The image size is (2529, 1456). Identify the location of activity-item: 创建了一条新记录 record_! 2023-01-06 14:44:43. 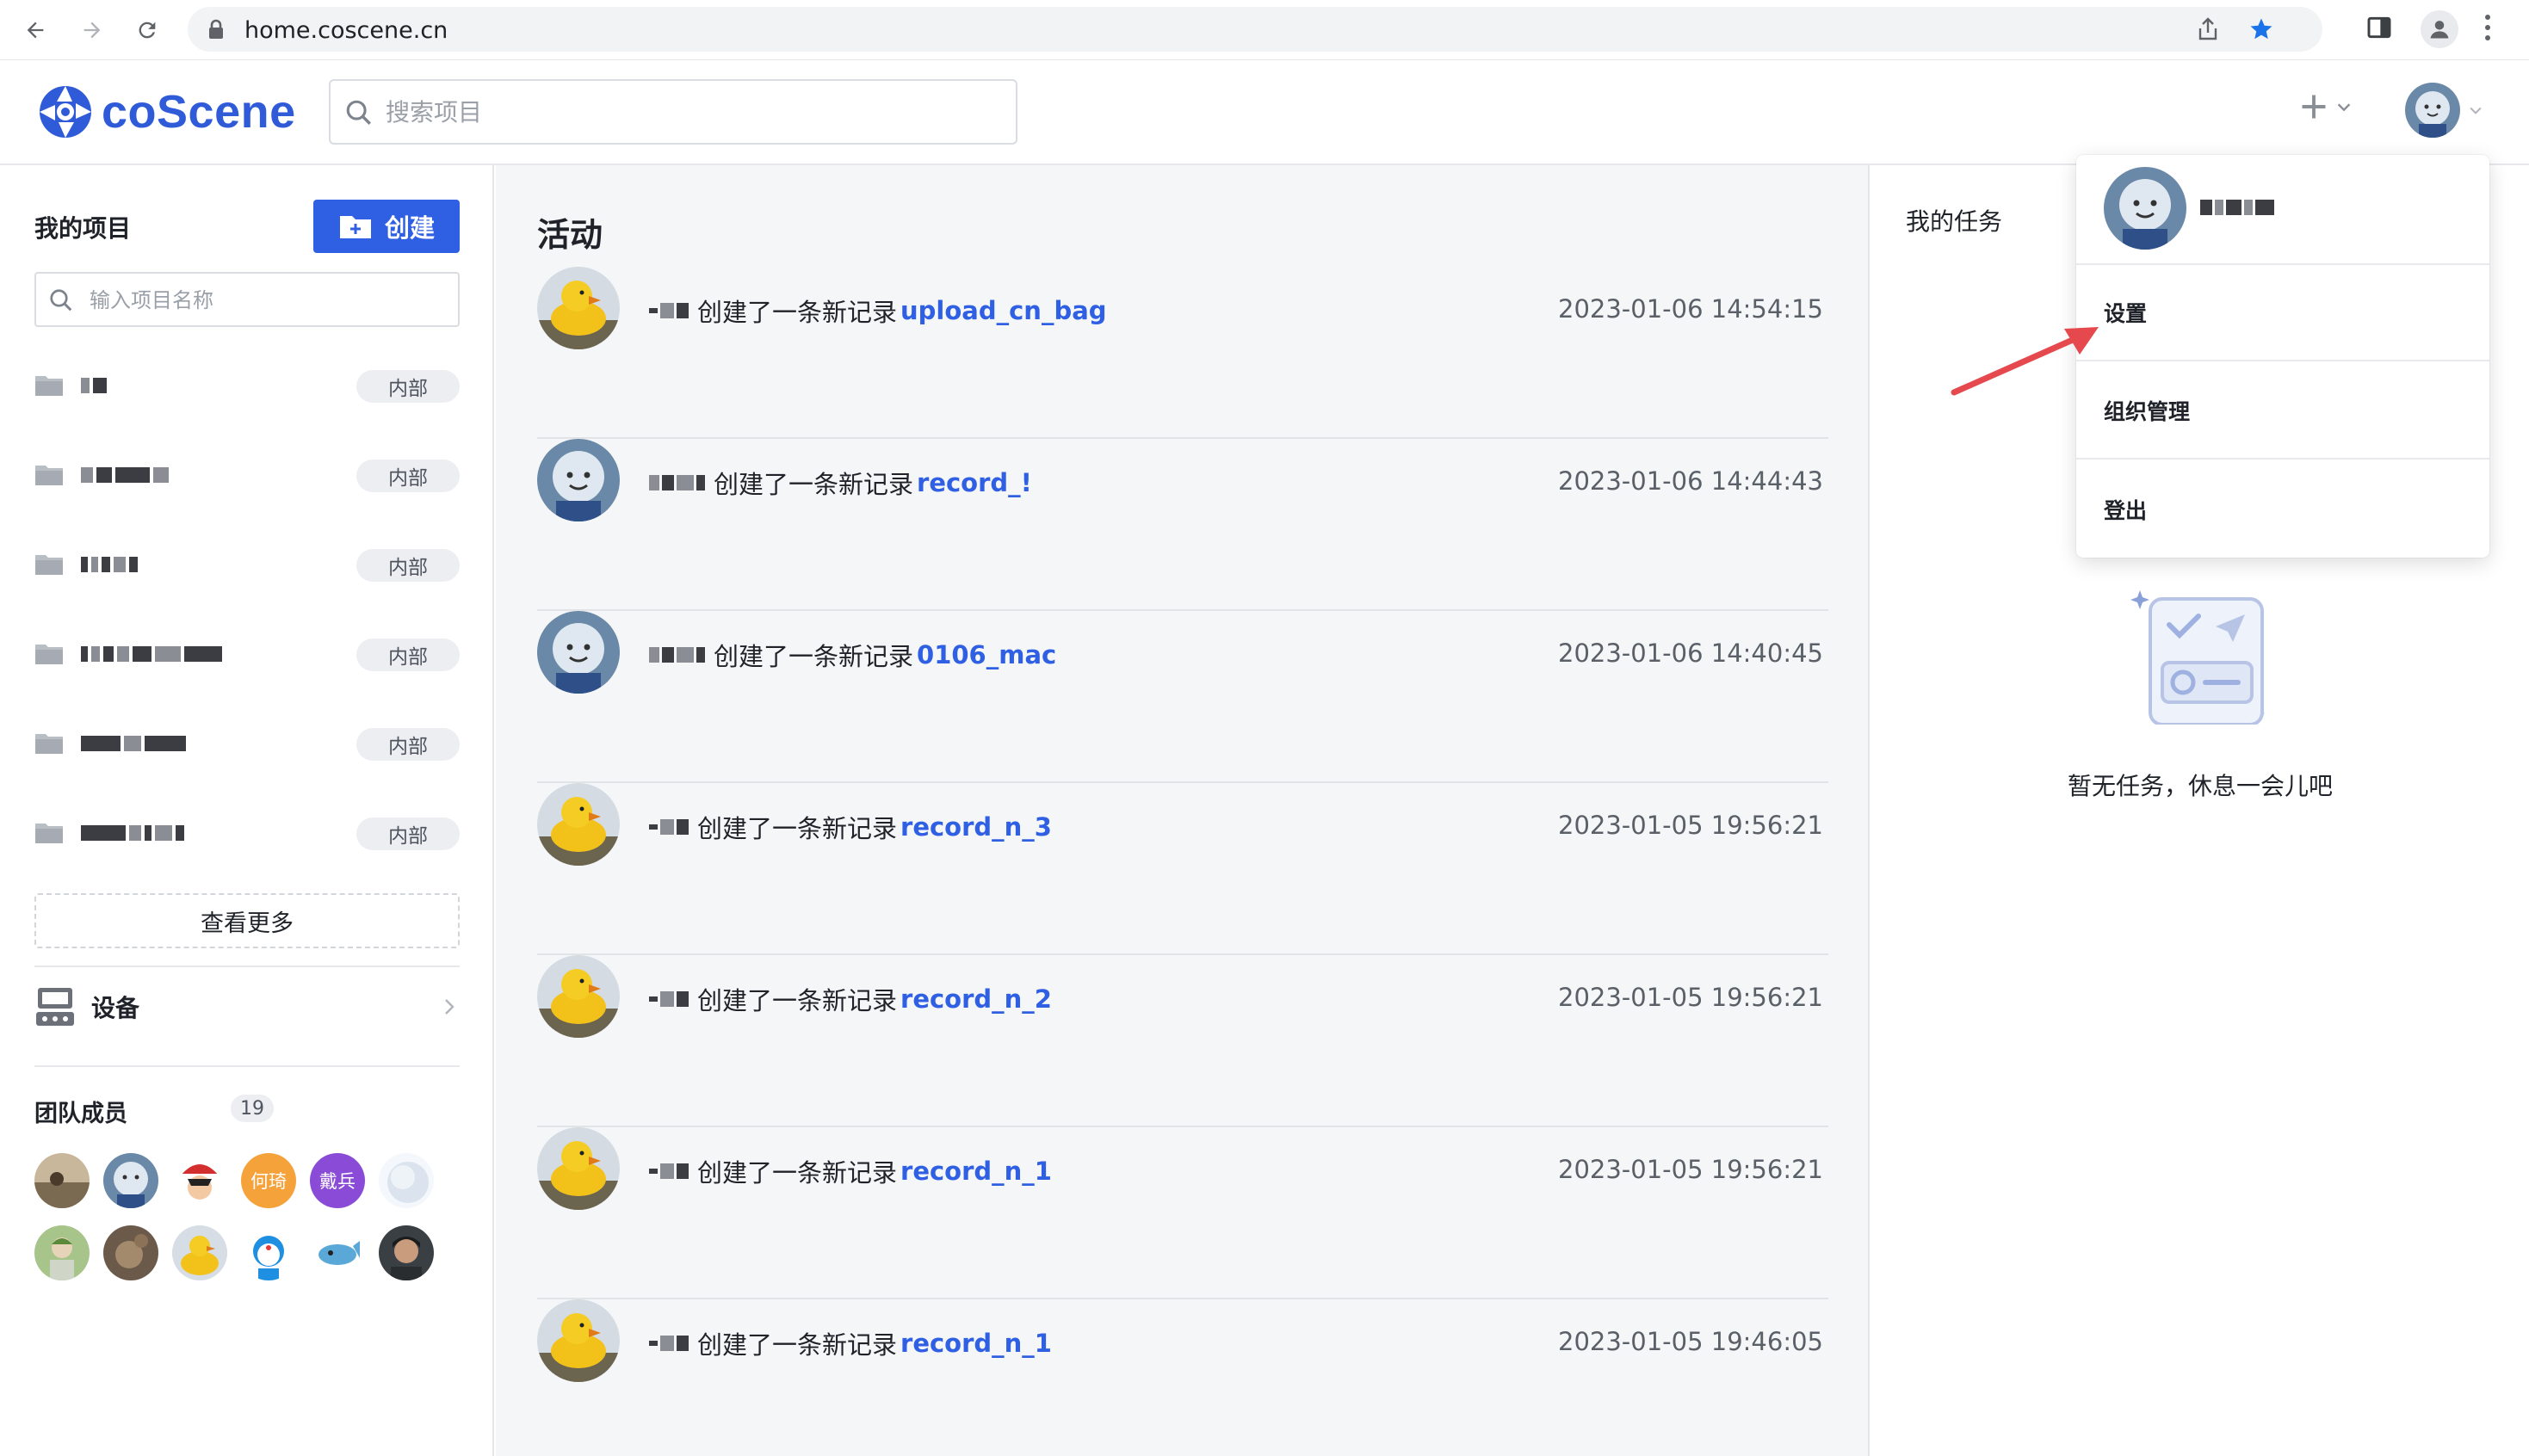
(1182, 525).